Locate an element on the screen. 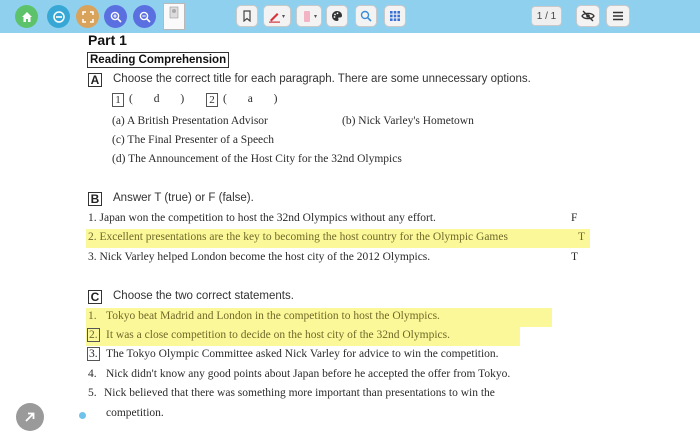 The width and height of the screenshot is (700, 431). bookmark-button is located at coordinates (247, 16).